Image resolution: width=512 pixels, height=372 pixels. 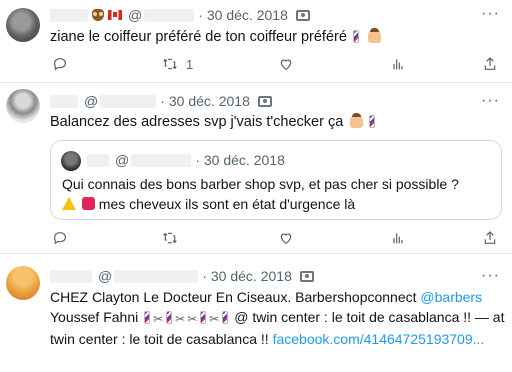 What do you see at coordinates (69, 203) in the screenshot?
I see `warning-emoji-icon` at bounding box center [69, 203].